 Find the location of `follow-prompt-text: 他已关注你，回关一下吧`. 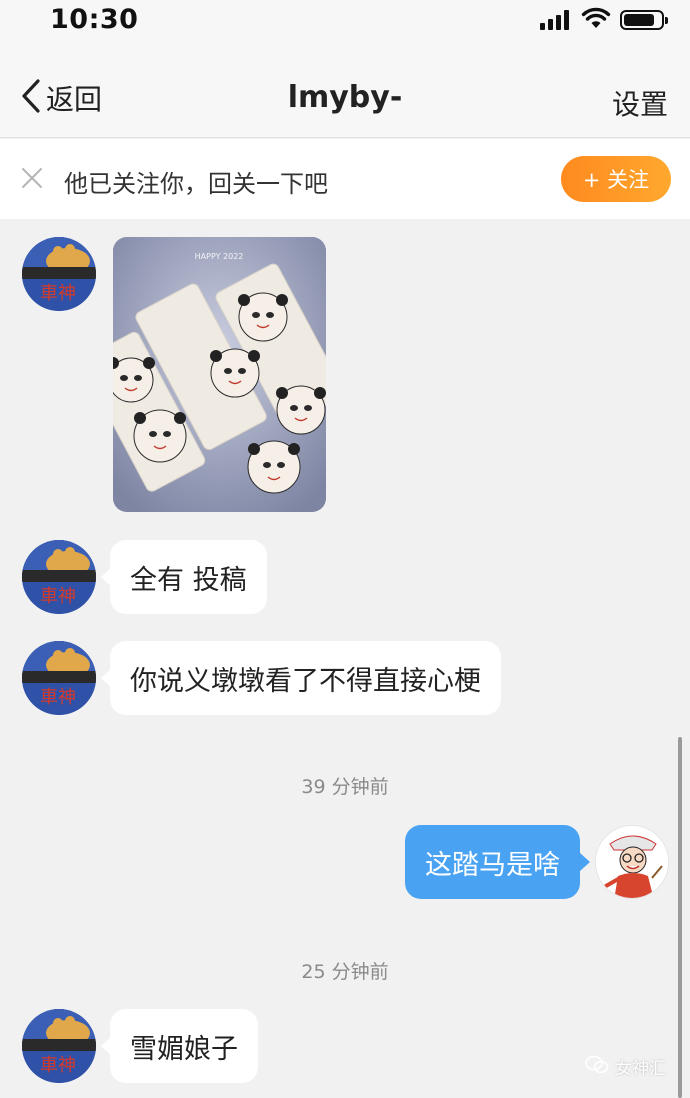

follow-prompt-text: 他已关注你，回关一下吧 is located at coordinates (196, 184).